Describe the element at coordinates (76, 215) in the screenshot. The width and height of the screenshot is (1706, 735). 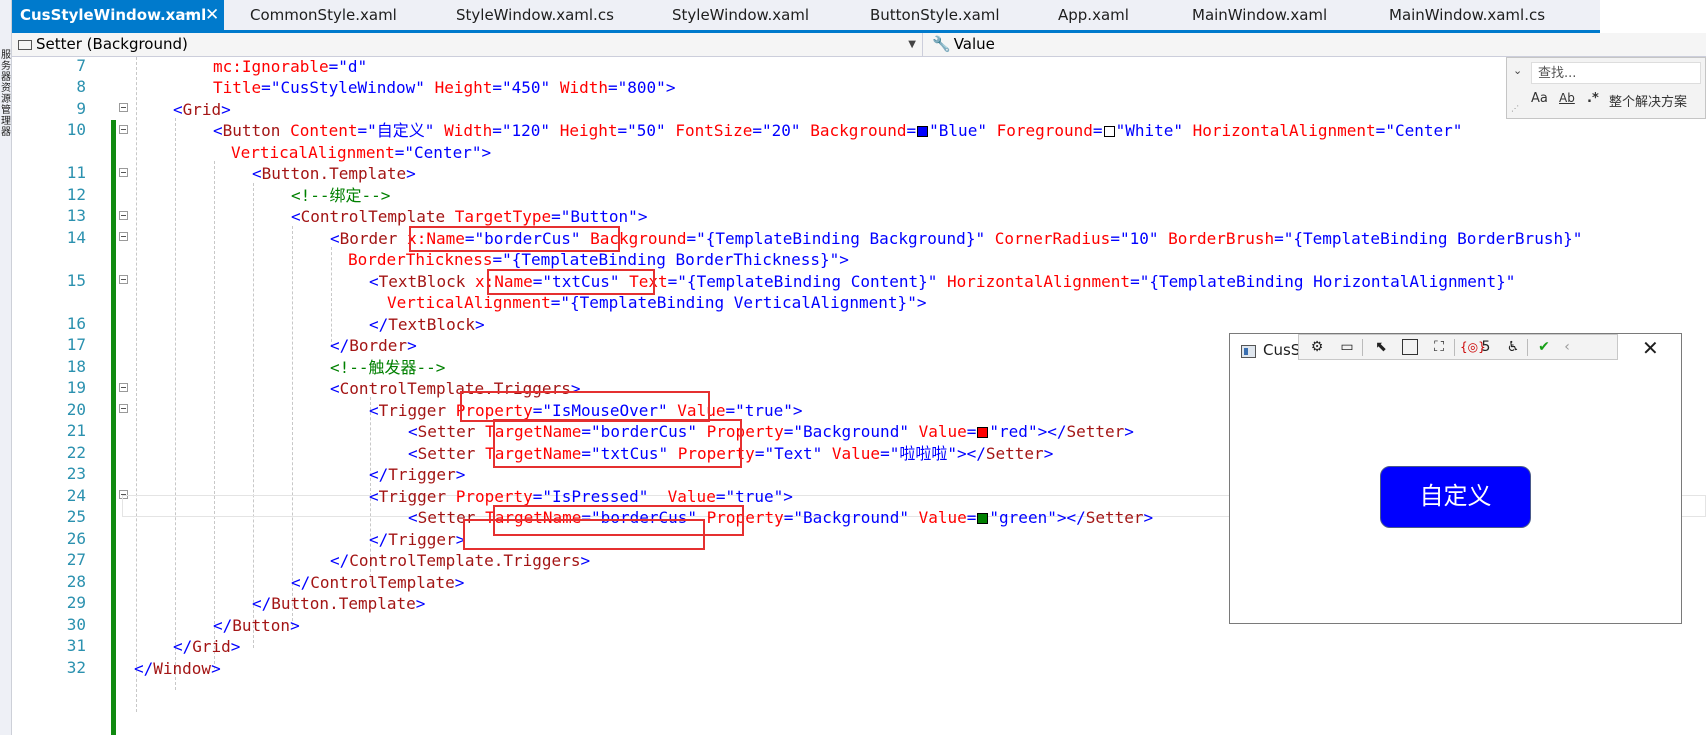
I see `line-number: 13` at that location.